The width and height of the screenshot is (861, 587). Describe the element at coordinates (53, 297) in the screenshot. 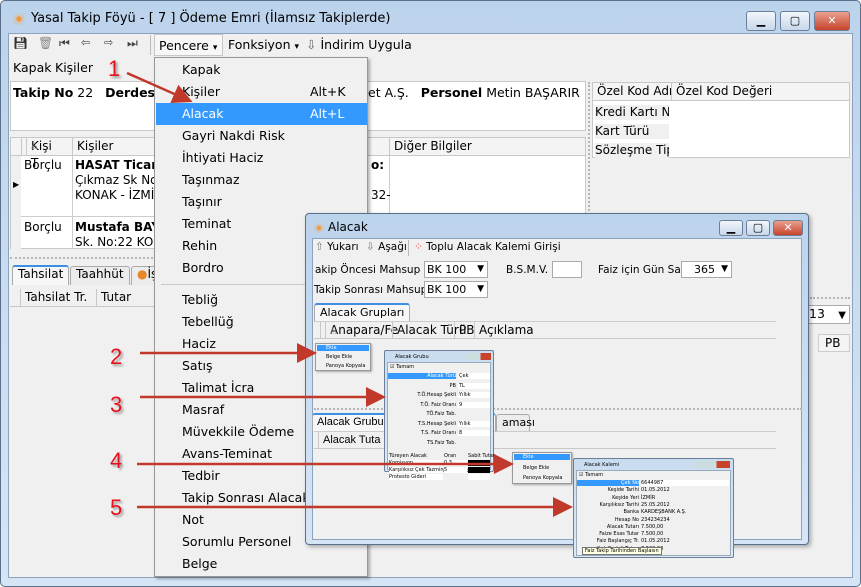

I see `header-tahsilat-tarihi: Tahsilat Tr.` at that location.